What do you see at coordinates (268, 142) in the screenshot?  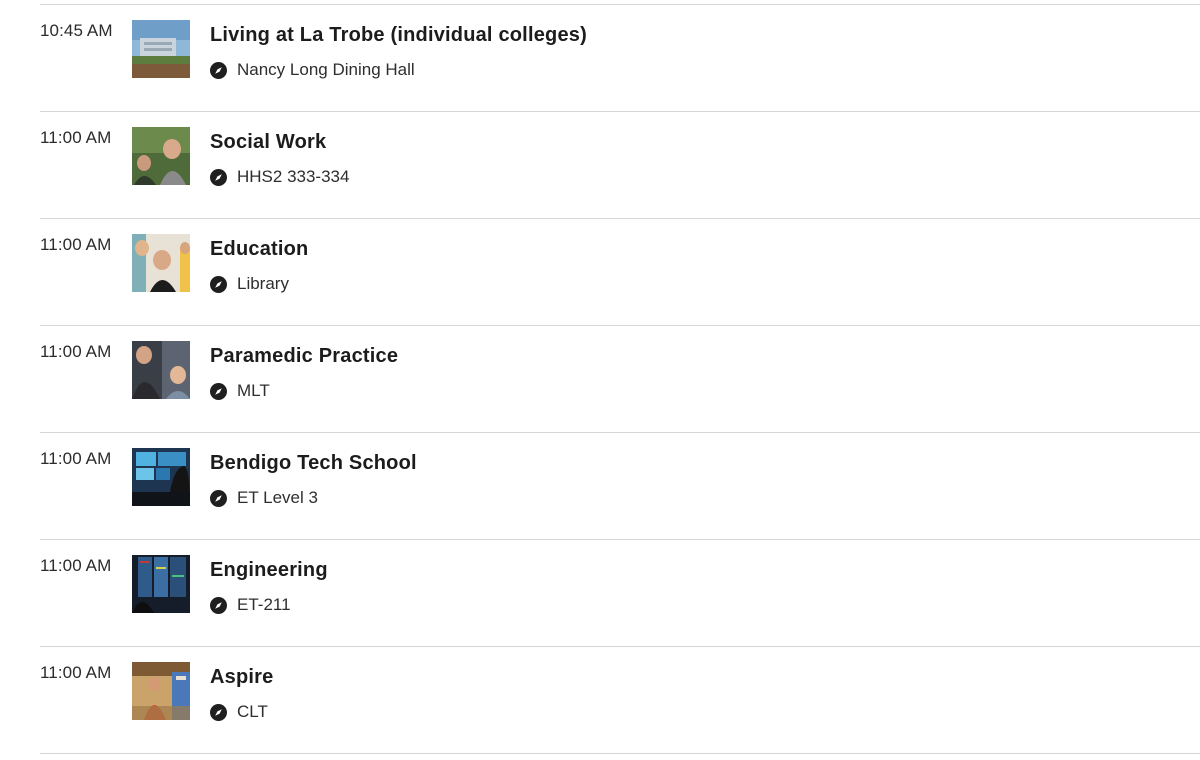 I see `event-title: Social Work` at bounding box center [268, 142].